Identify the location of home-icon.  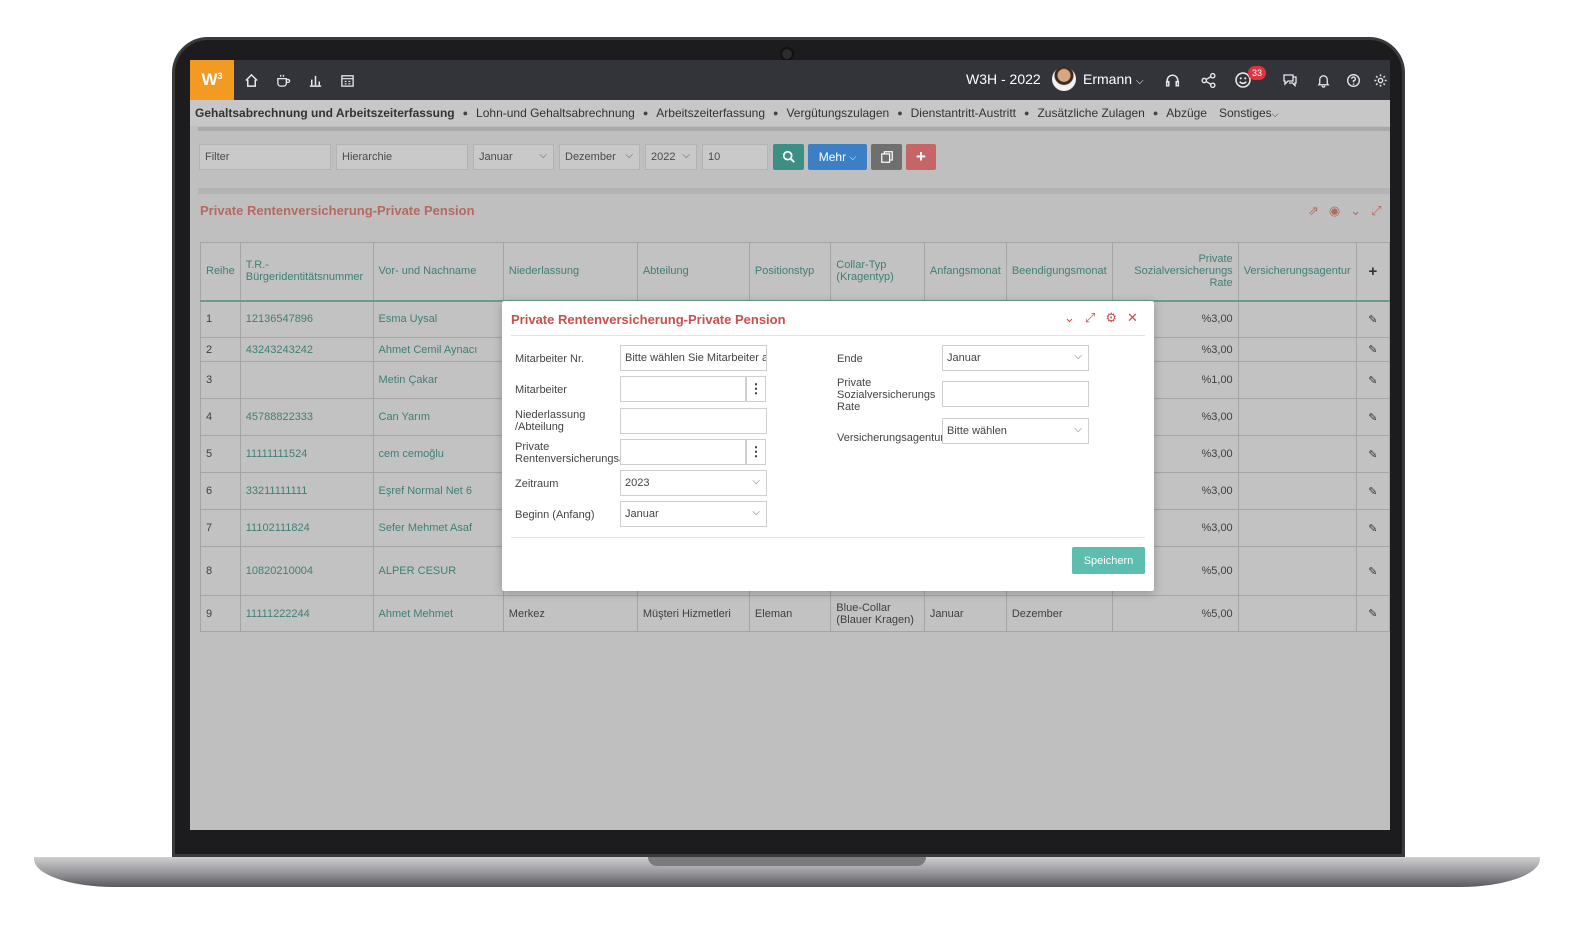
(251, 80).